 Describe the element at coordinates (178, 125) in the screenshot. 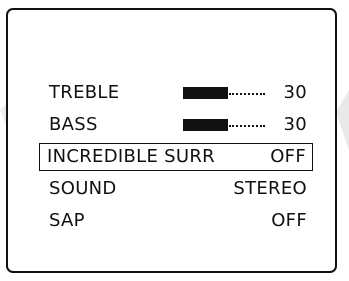

I see `menu-item-bass: BASS 30` at that location.